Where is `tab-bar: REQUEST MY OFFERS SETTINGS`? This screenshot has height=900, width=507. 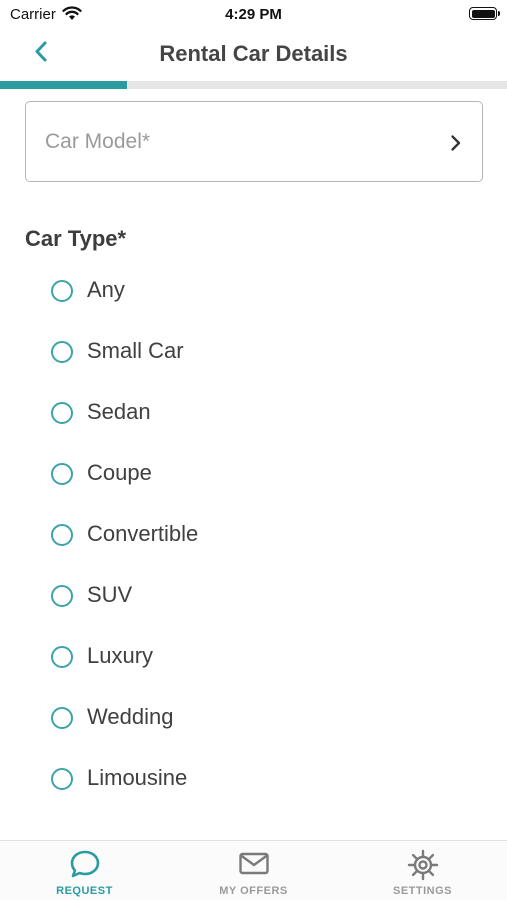
tab-bar: REQUEST MY OFFERS SETTINGS is located at coordinates (253, 870).